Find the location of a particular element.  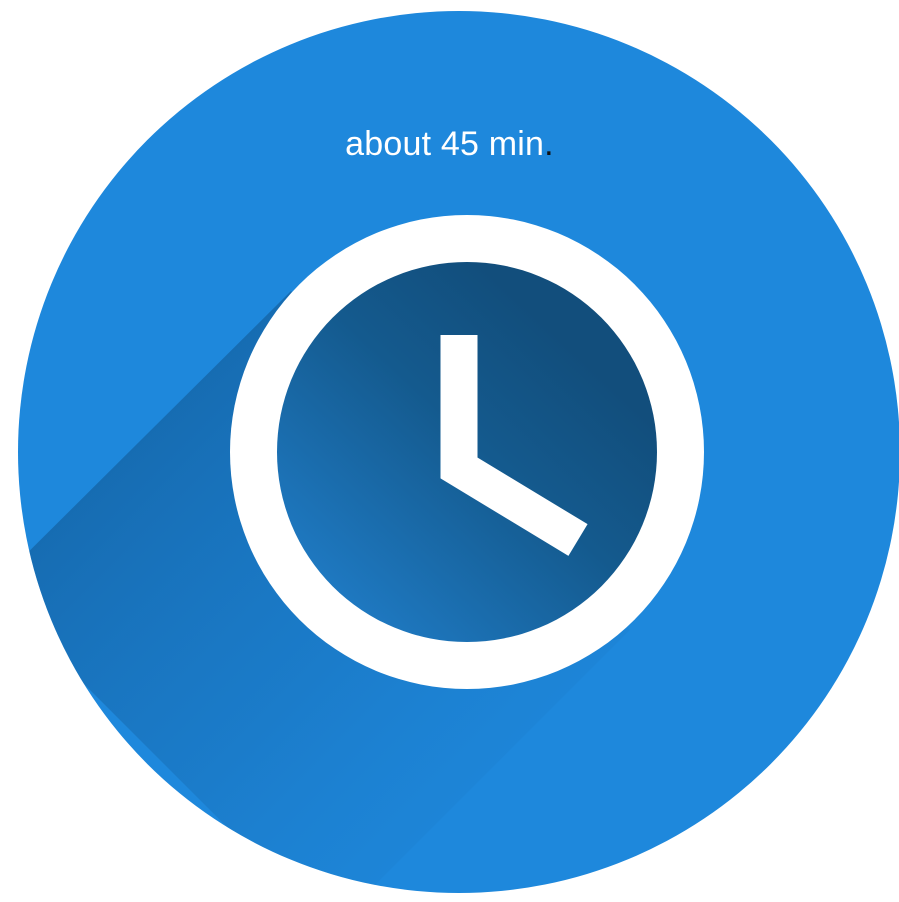

duration-label: about 45 min. is located at coordinates (449, 144).